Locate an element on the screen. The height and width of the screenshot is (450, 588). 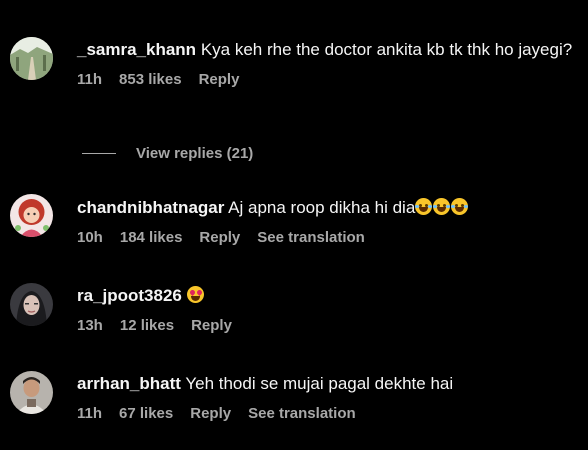
comment-time: 13h is located at coordinates (90, 325).